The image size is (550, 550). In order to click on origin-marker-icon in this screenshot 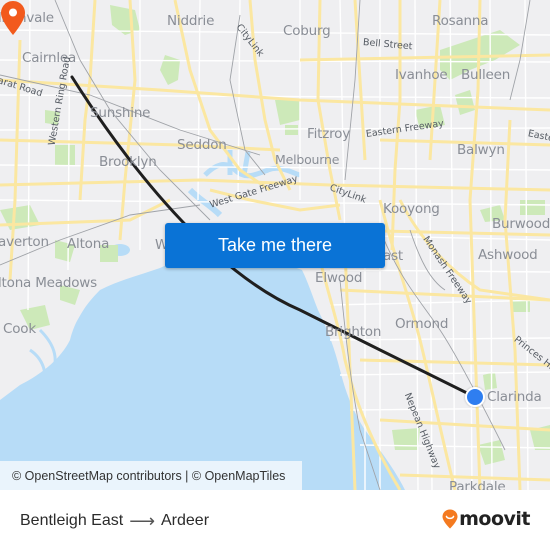, I will do `click(475, 397)`.